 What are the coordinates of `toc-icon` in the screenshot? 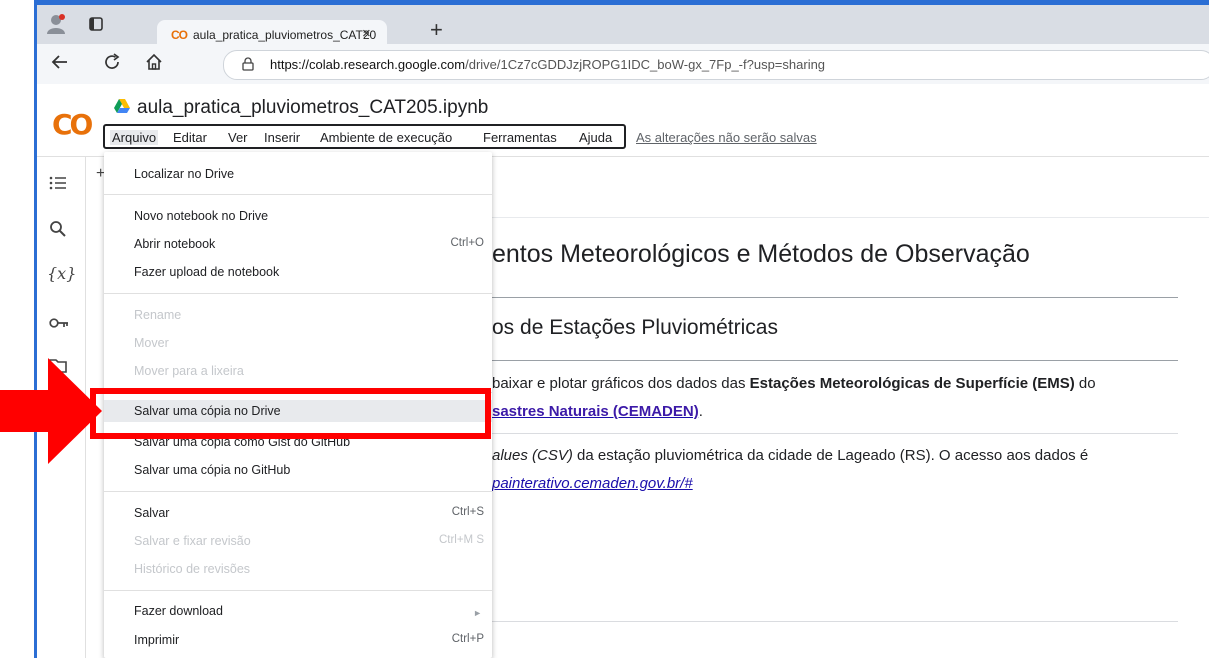 It's located at (58, 185).